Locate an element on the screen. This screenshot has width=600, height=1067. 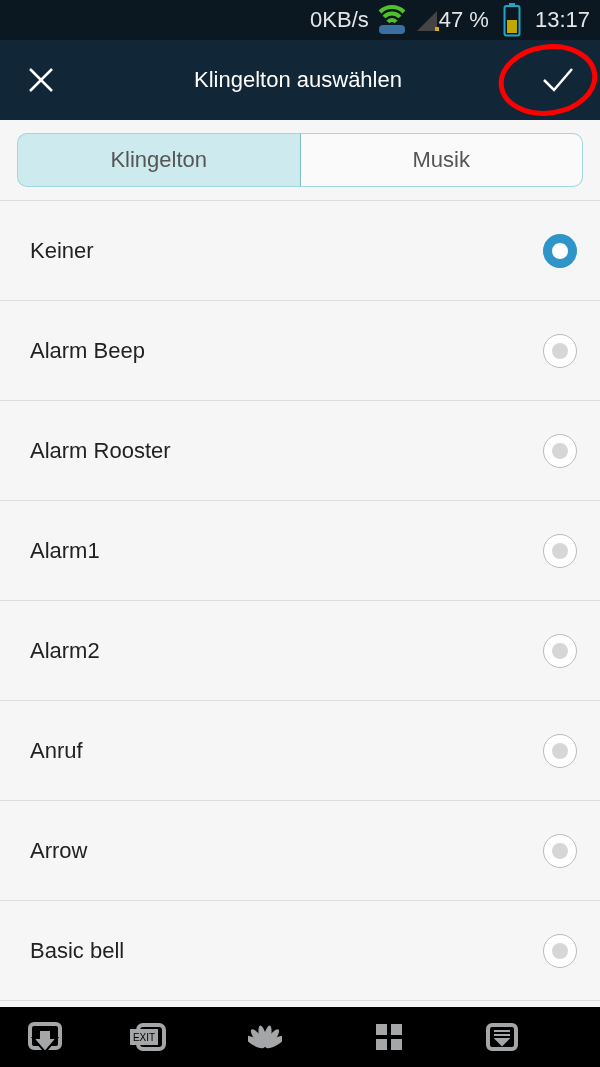
ringtone-name: Alarm Rooster is located at coordinates (100, 450).